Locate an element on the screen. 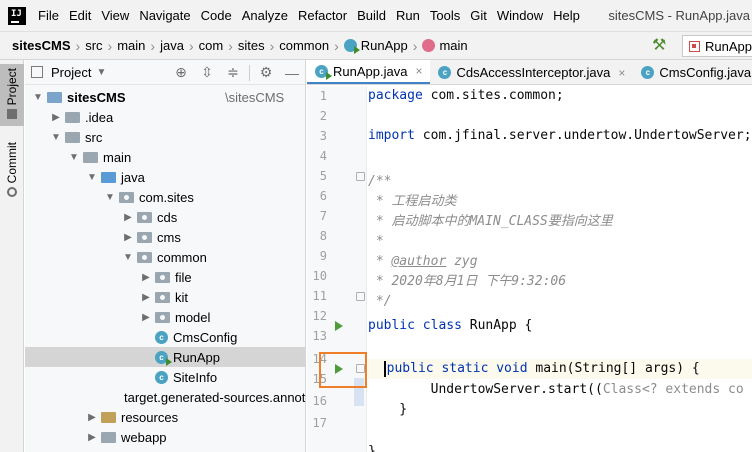 Image resolution: width=752 pixels, height=452 pixels. project-panel-title: Project is located at coordinates (71, 72).